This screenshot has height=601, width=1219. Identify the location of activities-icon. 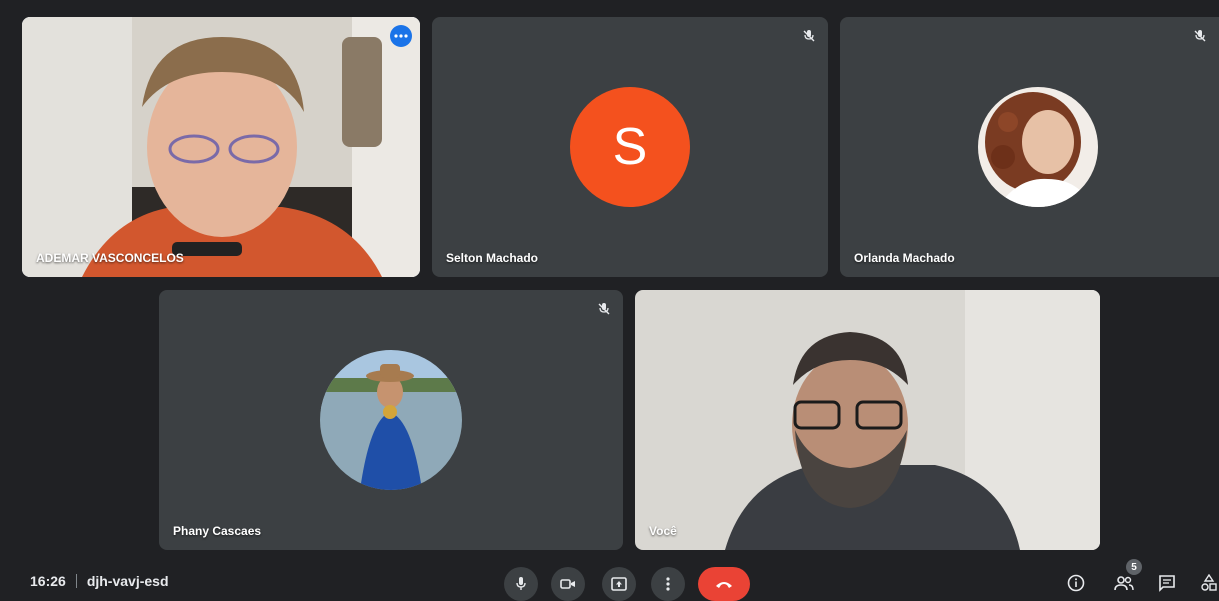
(1209, 582).